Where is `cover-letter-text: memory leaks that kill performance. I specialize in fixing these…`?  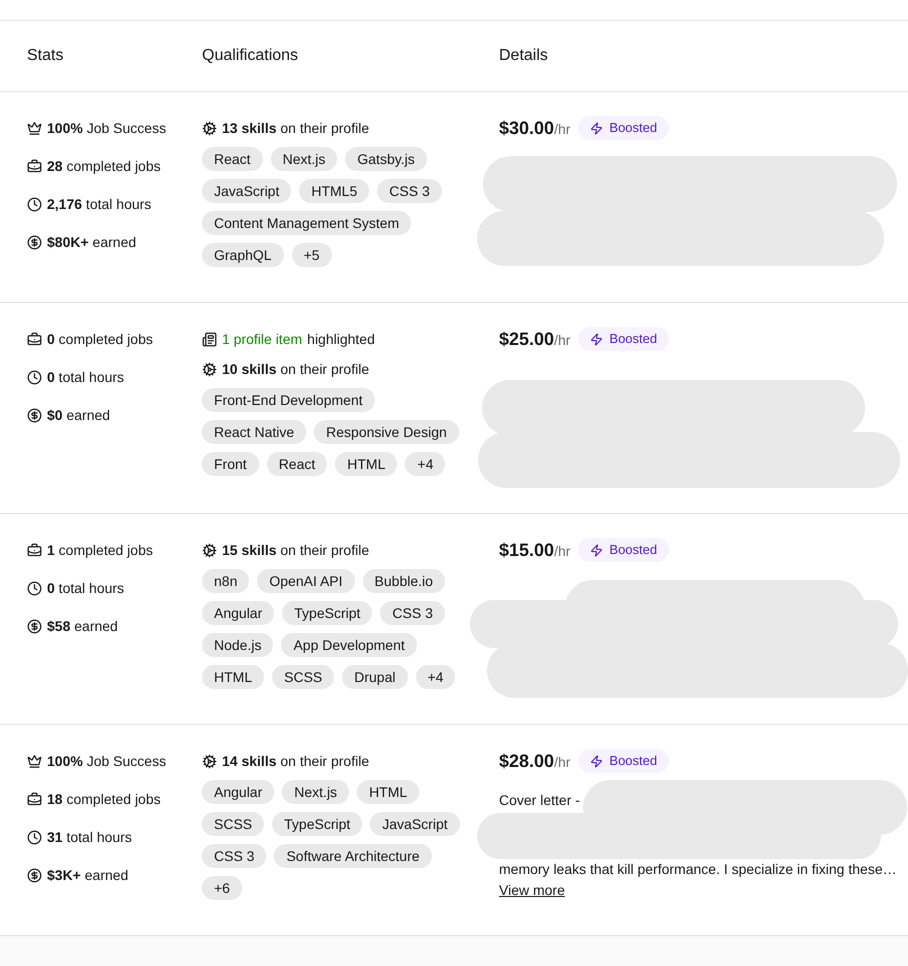 cover-letter-text: memory leaks that kill performance. I specialize in fixing these… is located at coordinates (698, 869).